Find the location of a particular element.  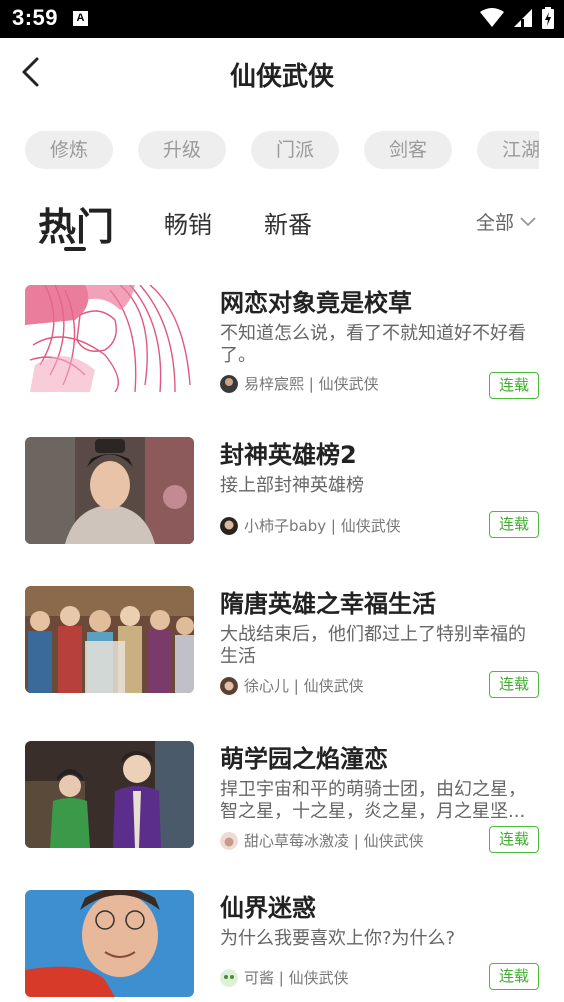

item-description: 为什么我要喜欢上你?为什么? is located at coordinates (338, 938).